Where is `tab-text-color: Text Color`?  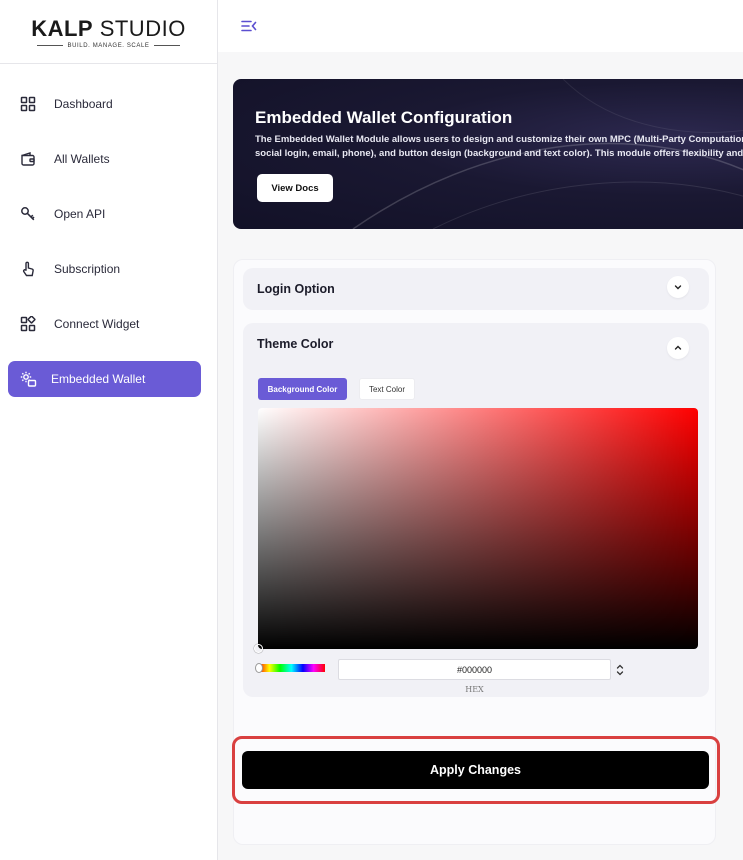
tab-text-color: Text Color is located at coordinates (387, 389).